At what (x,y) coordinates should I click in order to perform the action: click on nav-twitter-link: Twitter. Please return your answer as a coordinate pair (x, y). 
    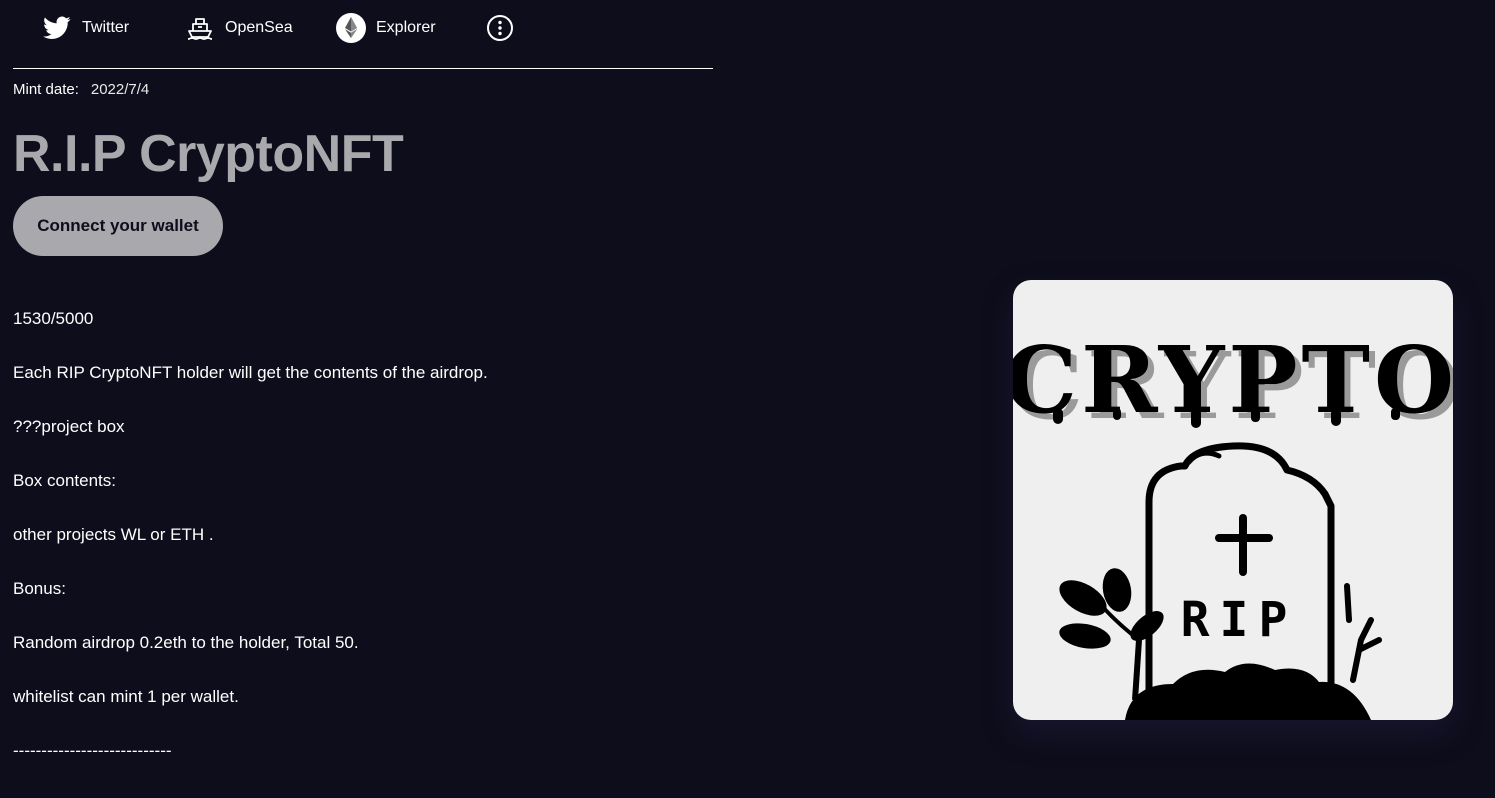
    Looking at the image, I should click on (85, 28).